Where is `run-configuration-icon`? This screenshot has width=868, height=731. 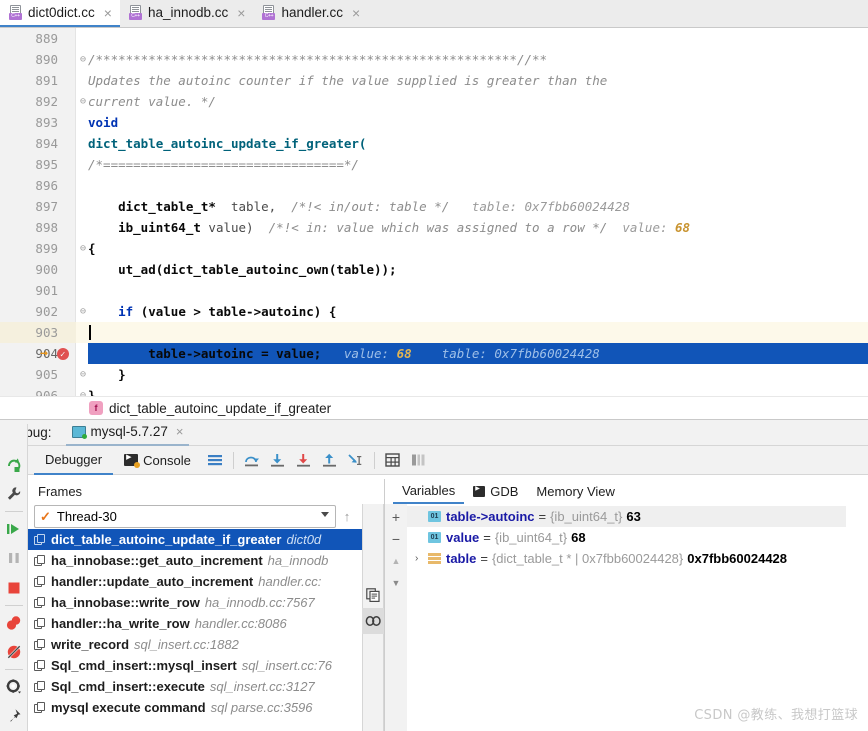 run-configuration-icon is located at coordinates (79, 432).